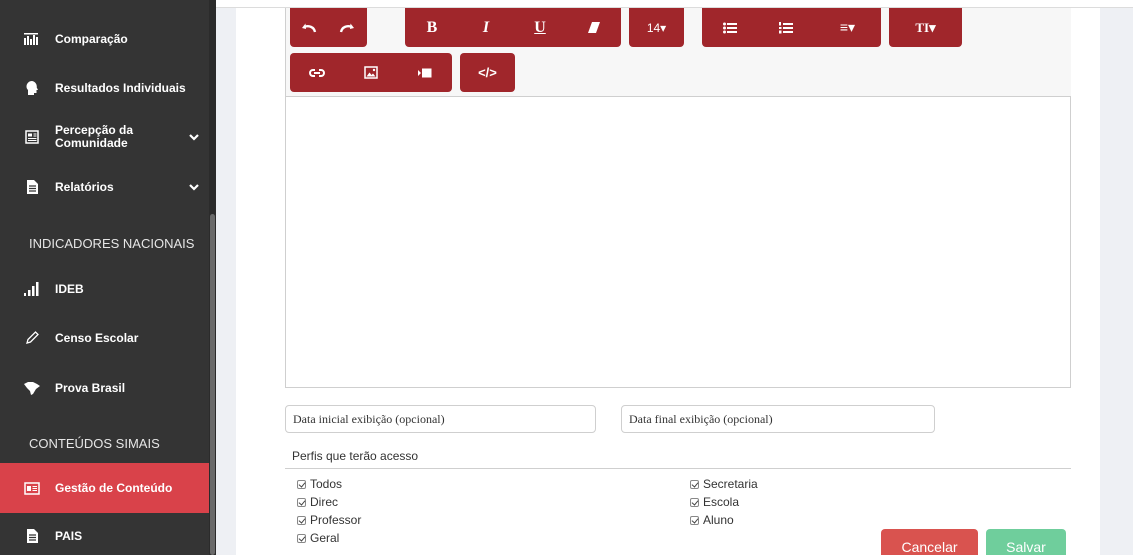  I want to click on eraser-icon, so click(594, 27).